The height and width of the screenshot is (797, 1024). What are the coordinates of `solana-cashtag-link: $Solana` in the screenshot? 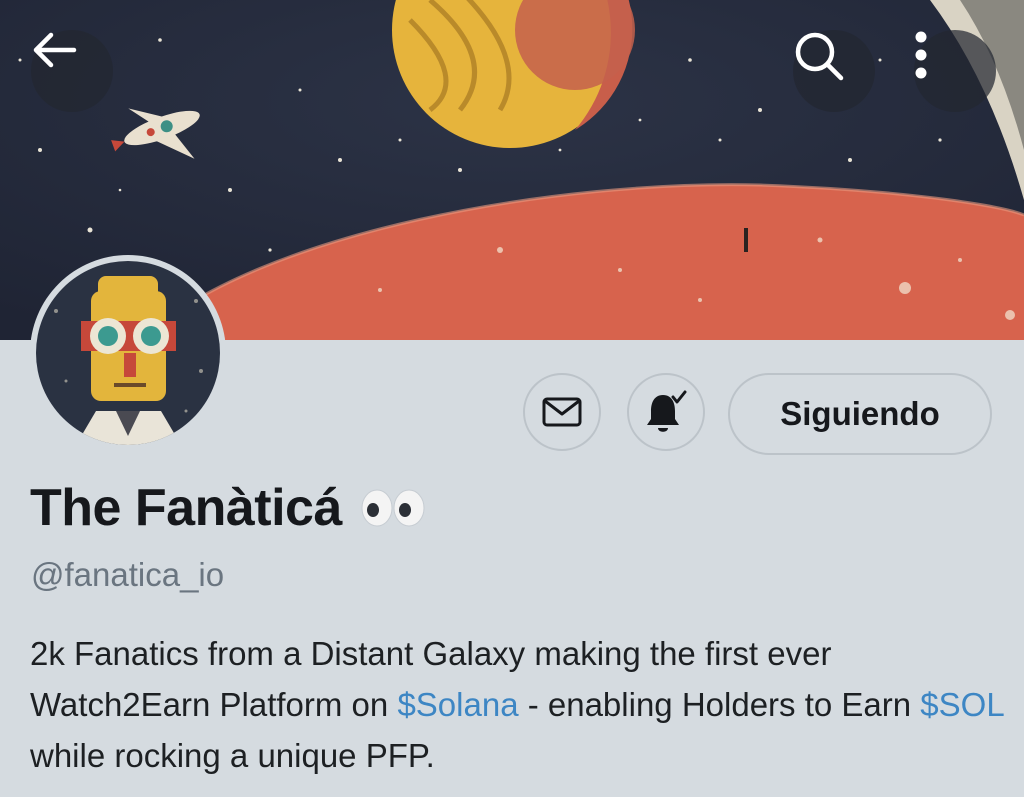 It's located at (457, 704).